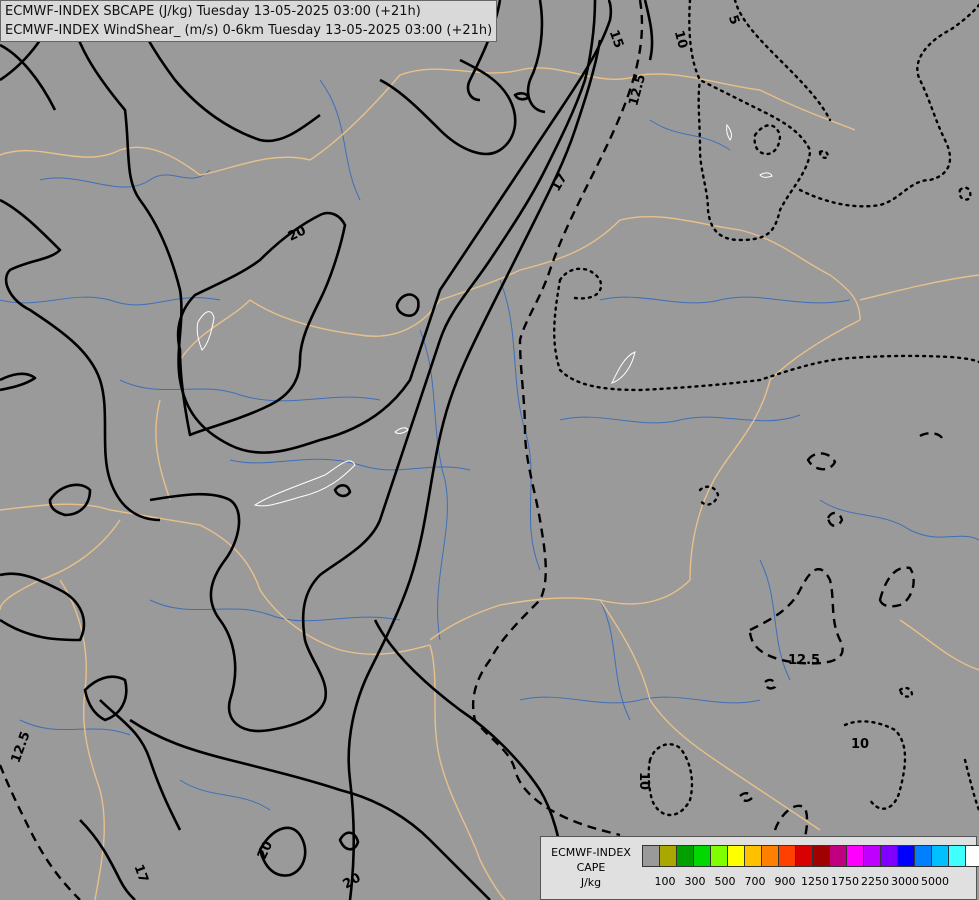  Describe the element at coordinates (935, 881) in the screenshot. I see `legend-tick-label: 5000` at that location.